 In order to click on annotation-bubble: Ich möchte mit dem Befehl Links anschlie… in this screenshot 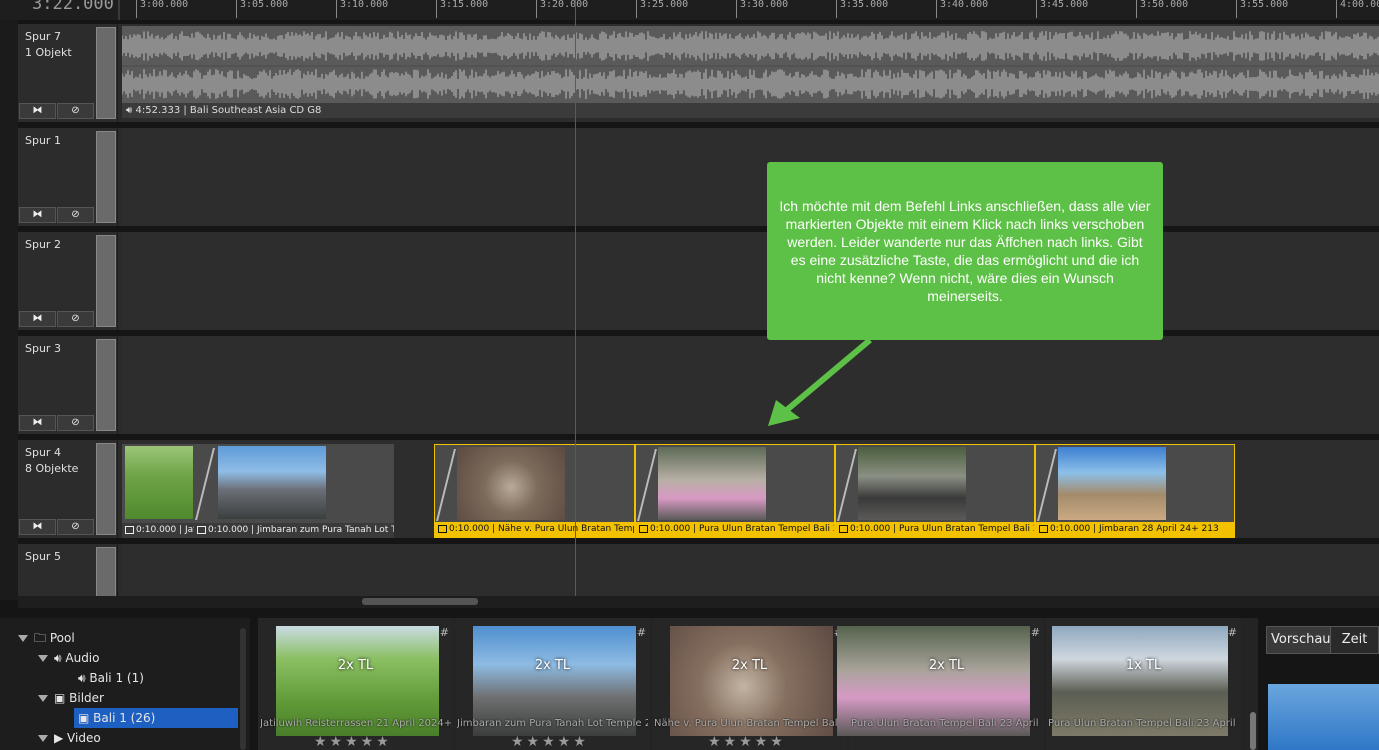, I will do `click(965, 251)`.